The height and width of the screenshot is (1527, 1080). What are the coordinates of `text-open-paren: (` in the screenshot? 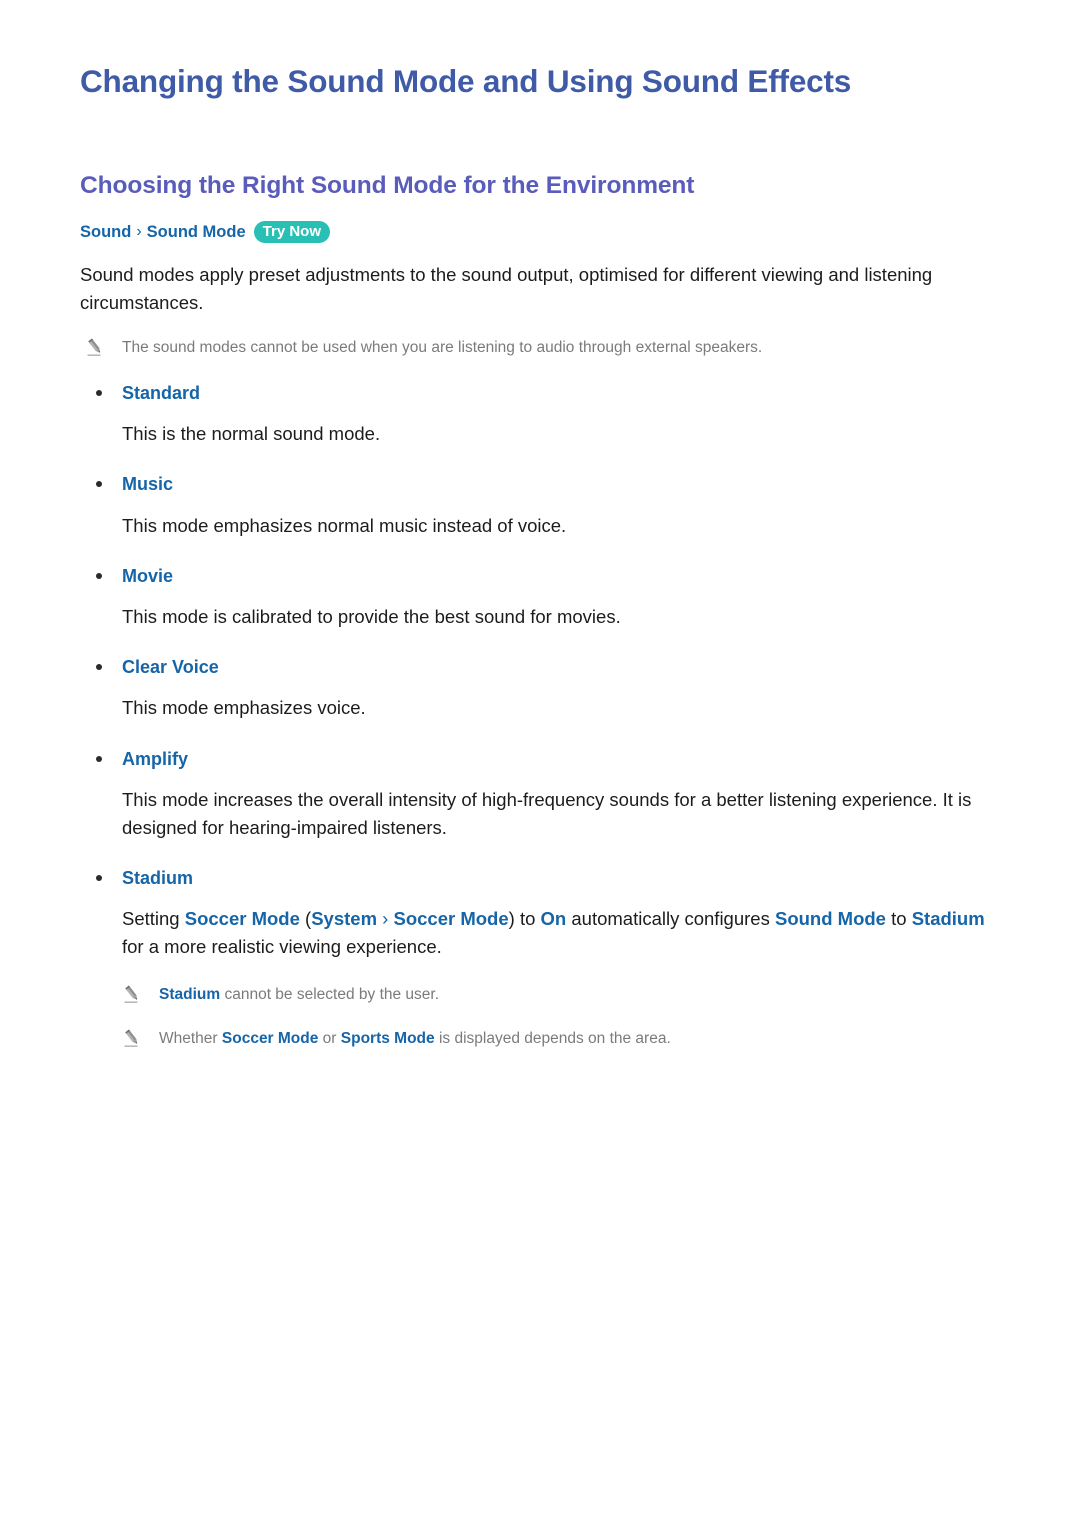 It's located at (305, 919).